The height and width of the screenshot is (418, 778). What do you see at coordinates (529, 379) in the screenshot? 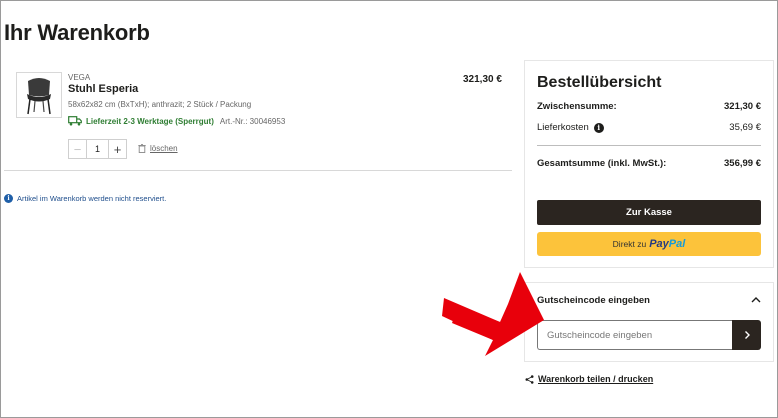
I see `share-icon` at bounding box center [529, 379].